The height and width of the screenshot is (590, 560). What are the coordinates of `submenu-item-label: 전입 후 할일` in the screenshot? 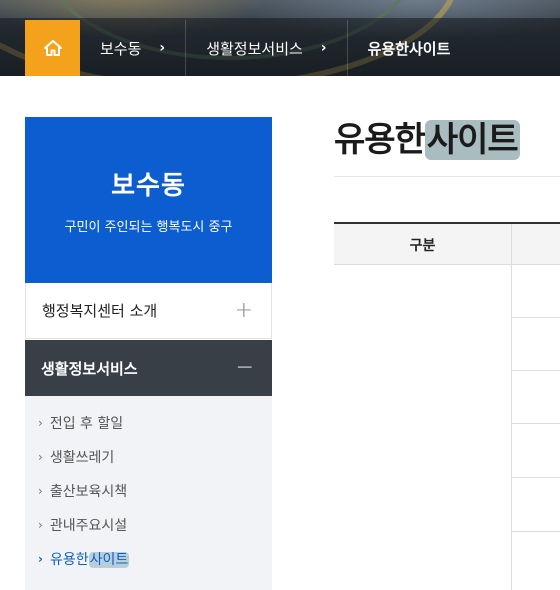 It's located at (86, 424).